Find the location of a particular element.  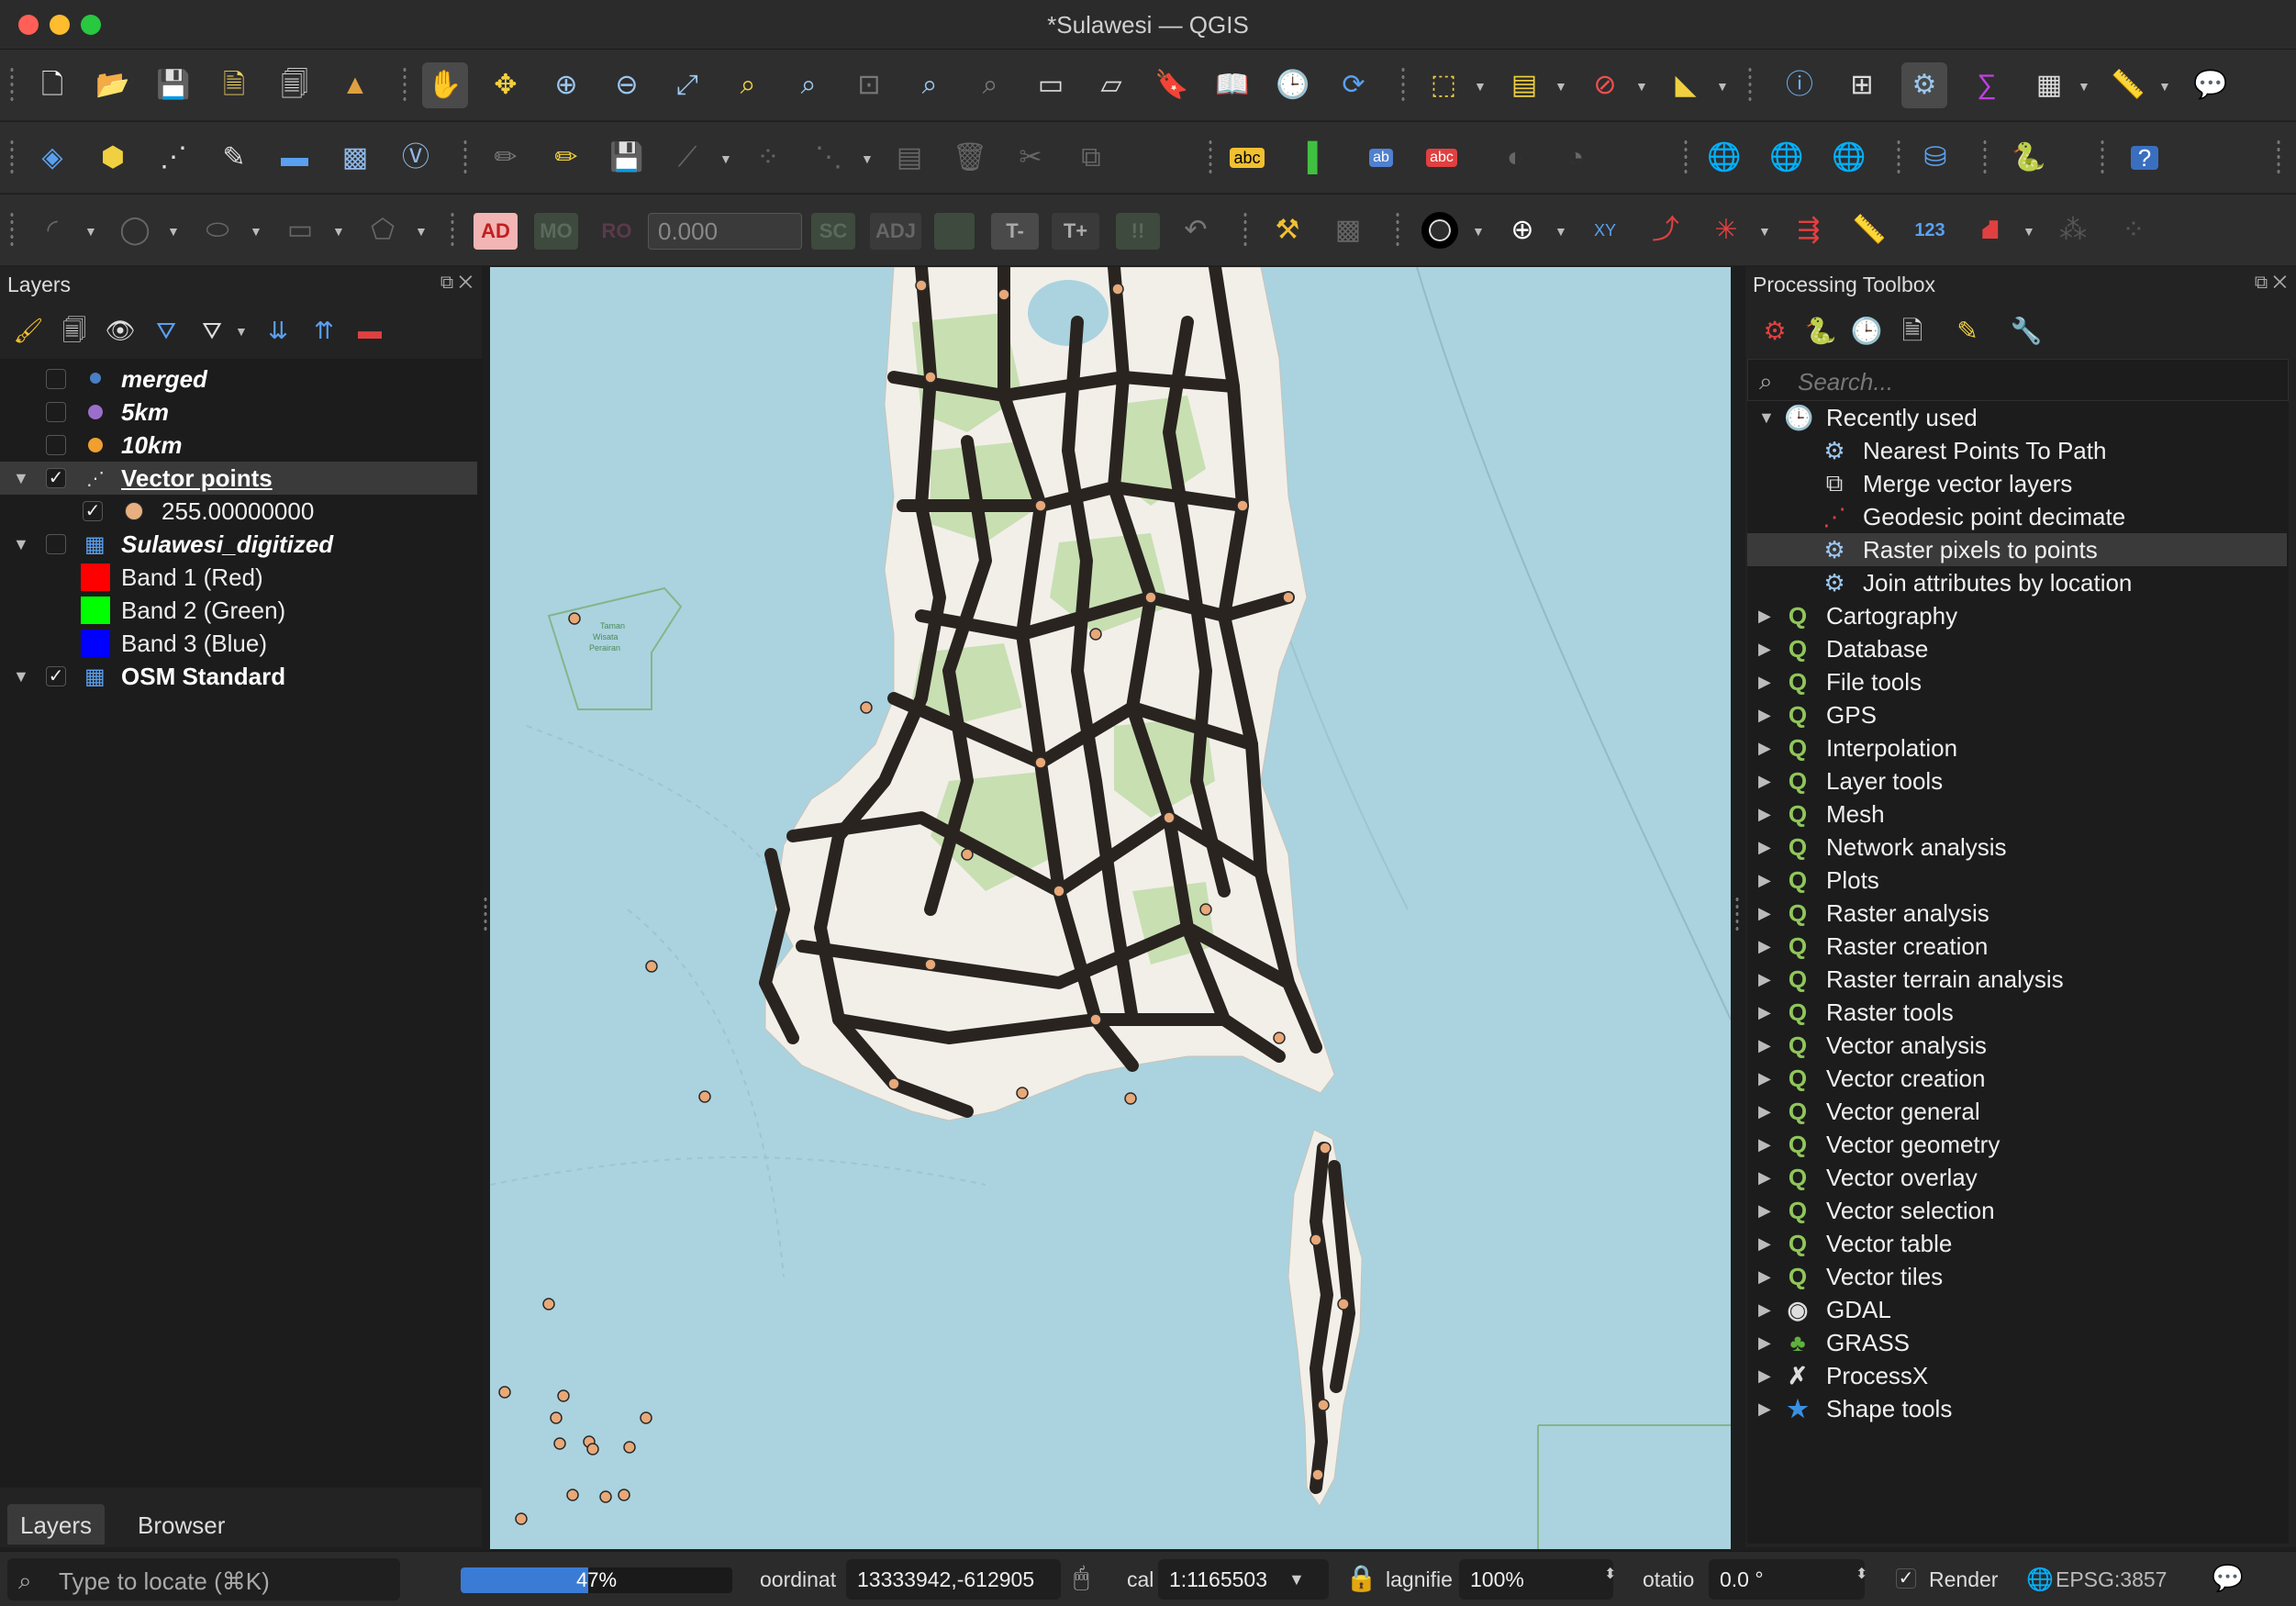

layer-labeling-icon: abc is located at coordinates (1247, 158).